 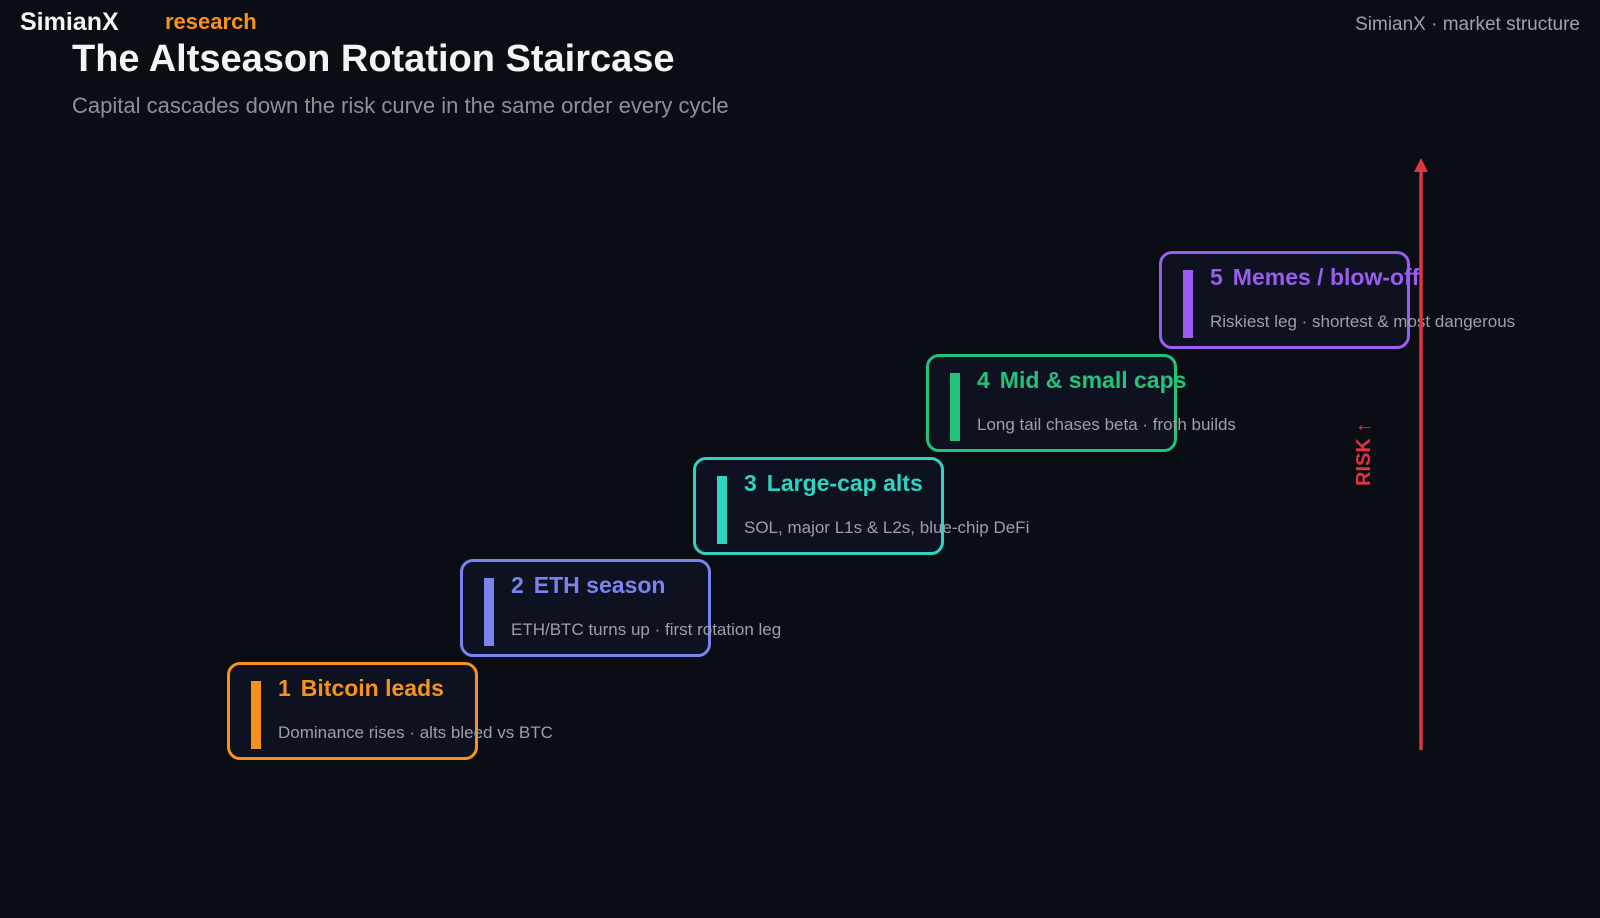 I want to click on step-description: Dominance rises · alts bleed vs BTC, so click(x=415, y=732).